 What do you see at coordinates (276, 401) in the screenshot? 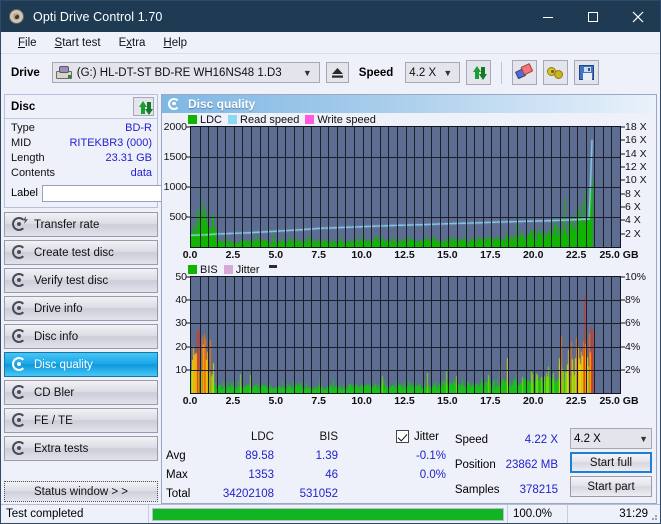
I see `x-tick-label: 5.0` at bounding box center [276, 401].